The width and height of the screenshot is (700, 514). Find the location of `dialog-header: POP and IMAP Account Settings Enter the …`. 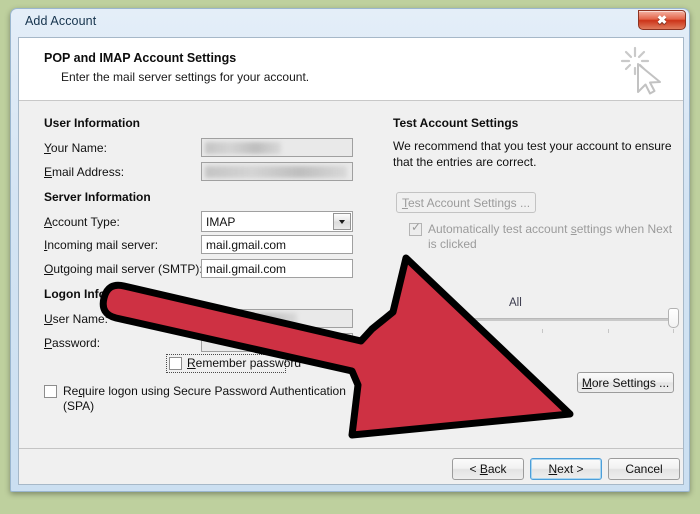

dialog-header: POP and IMAP Account Settings Enter the … is located at coordinates (351, 69).